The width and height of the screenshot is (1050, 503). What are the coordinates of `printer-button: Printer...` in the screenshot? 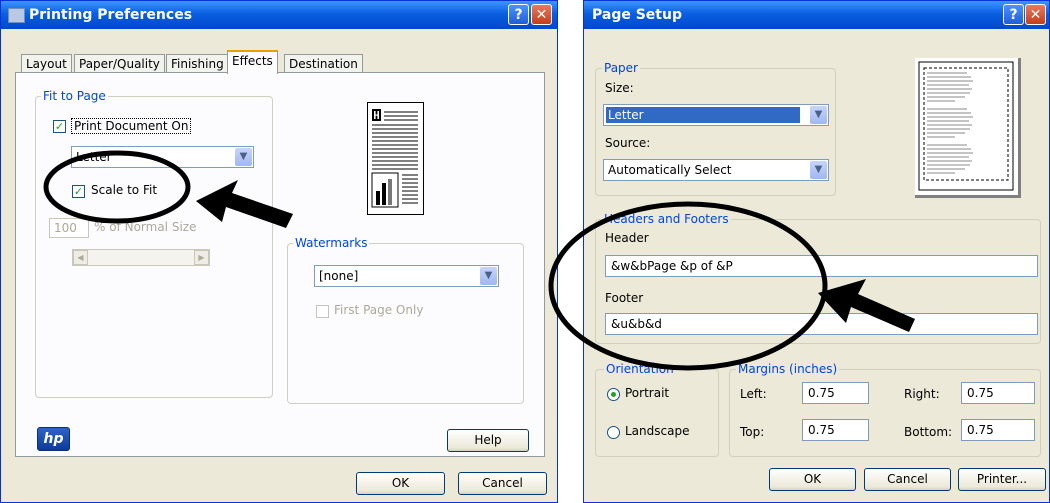 It's located at (1002, 479).